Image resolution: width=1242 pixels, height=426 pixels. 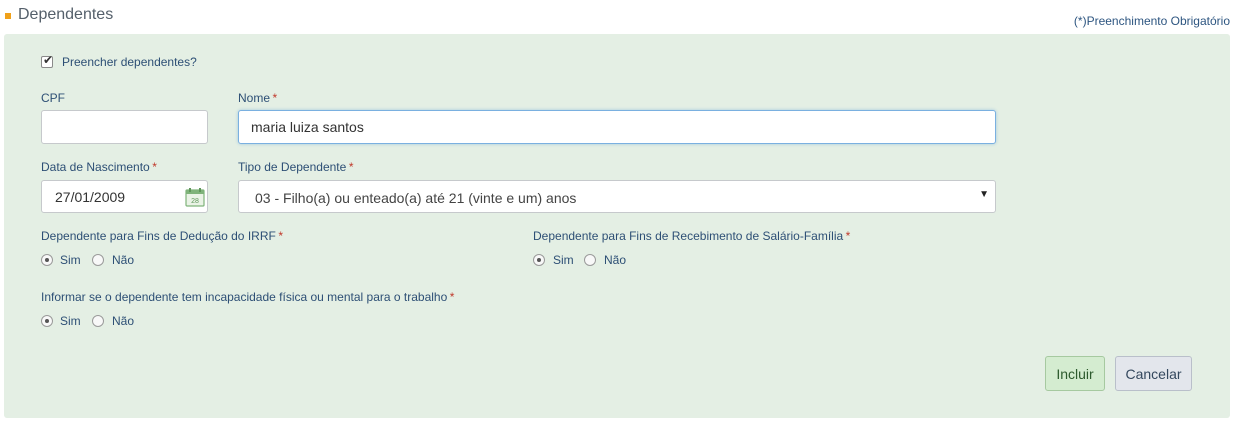 What do you see at coordinates (984, 194) in the screenshot?
I see `dropdown-arrow-icon: ▼` at bounding box center [984, 194].